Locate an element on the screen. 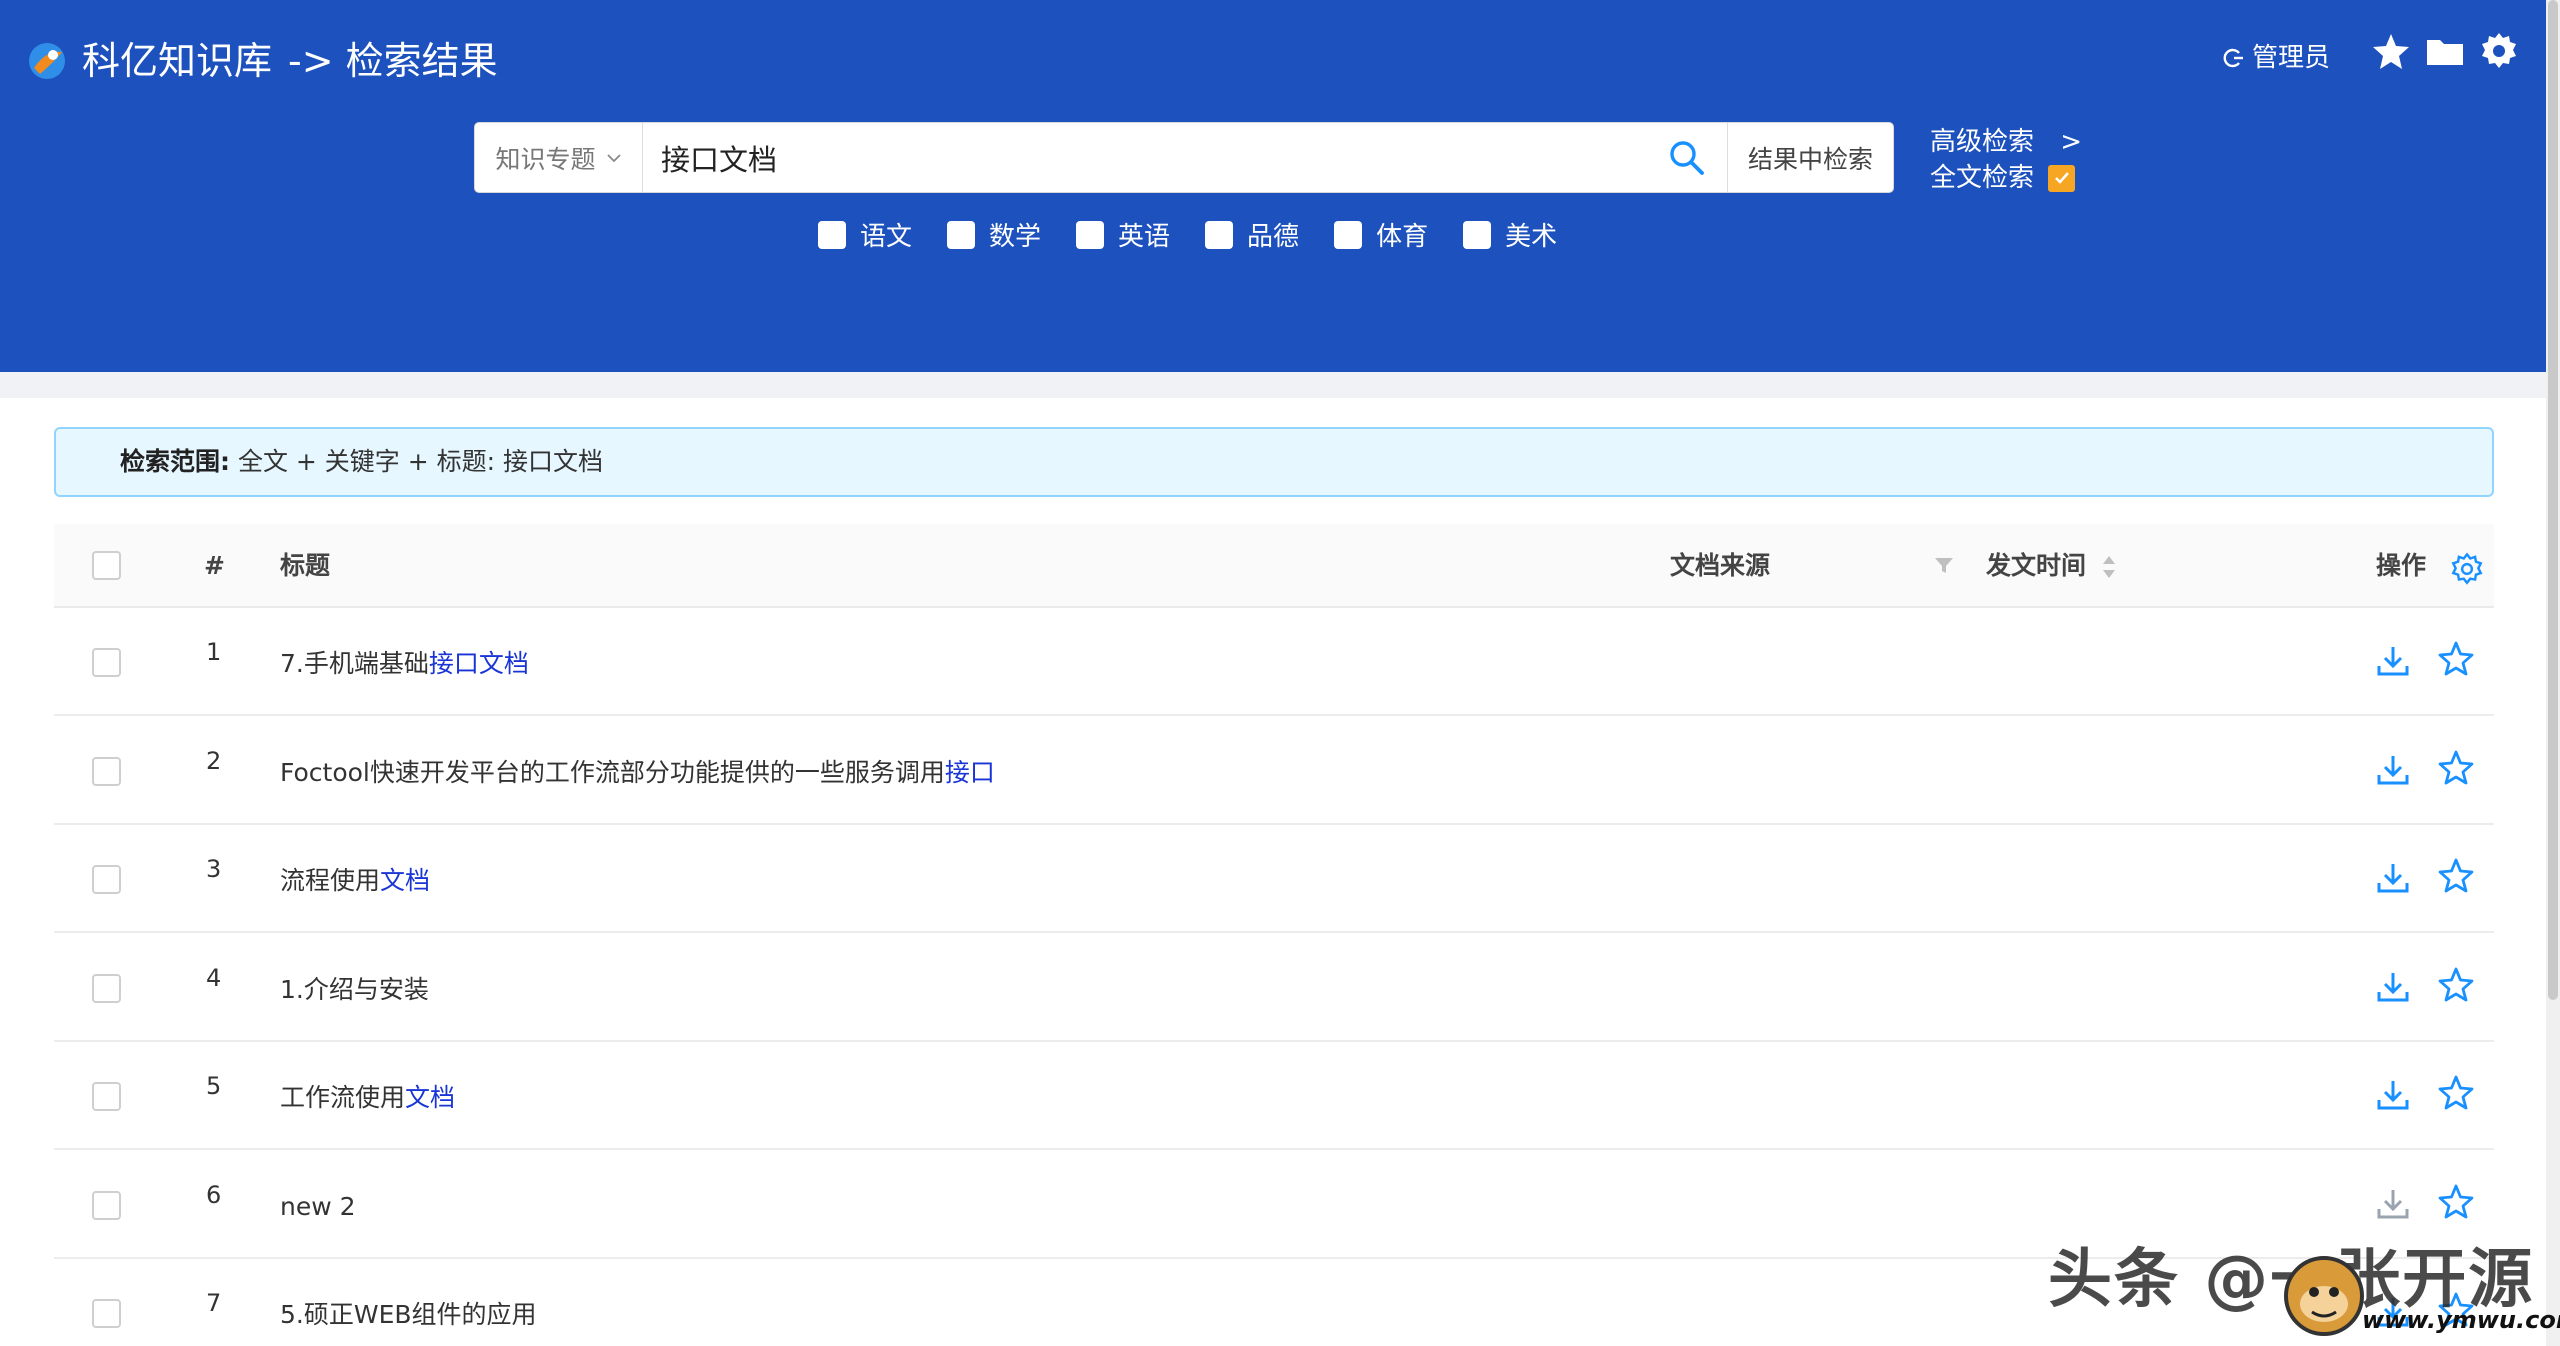  fulltext-checkbox is located at coordinates (2062, 178).